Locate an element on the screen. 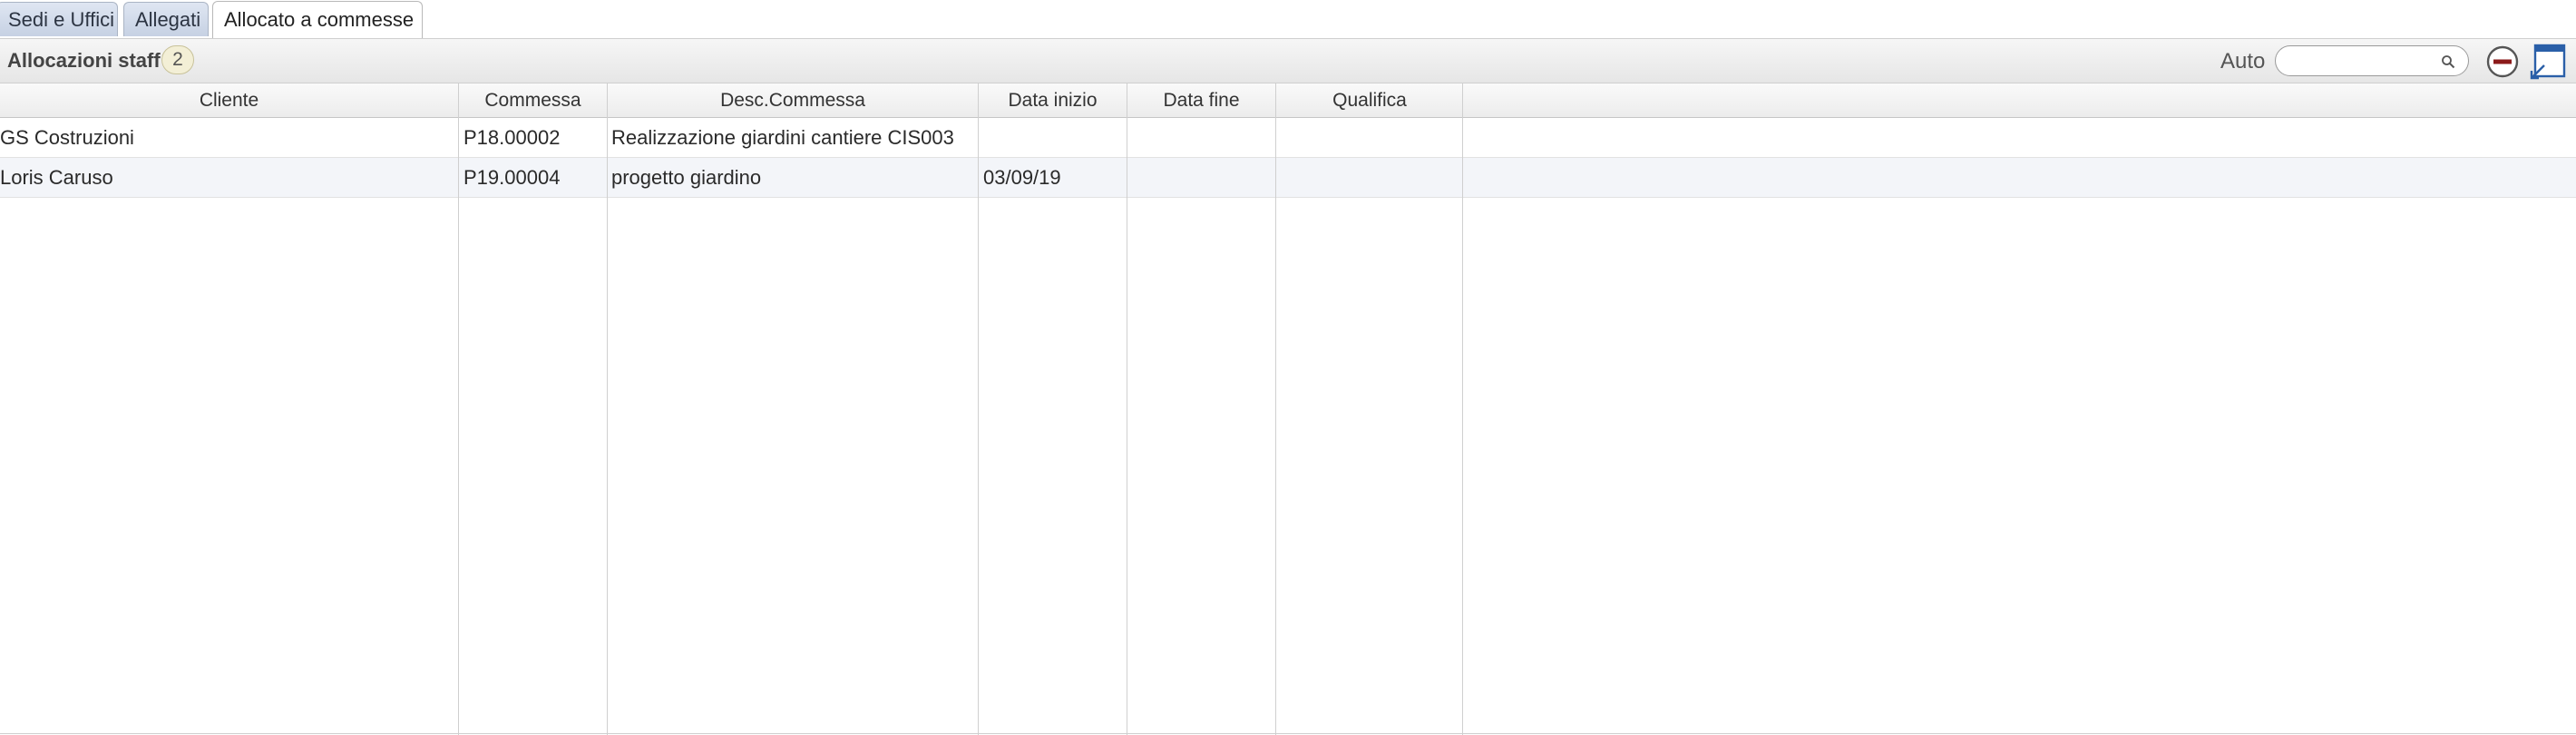  minus-circle-icon is located at coordinates (2502, 61).